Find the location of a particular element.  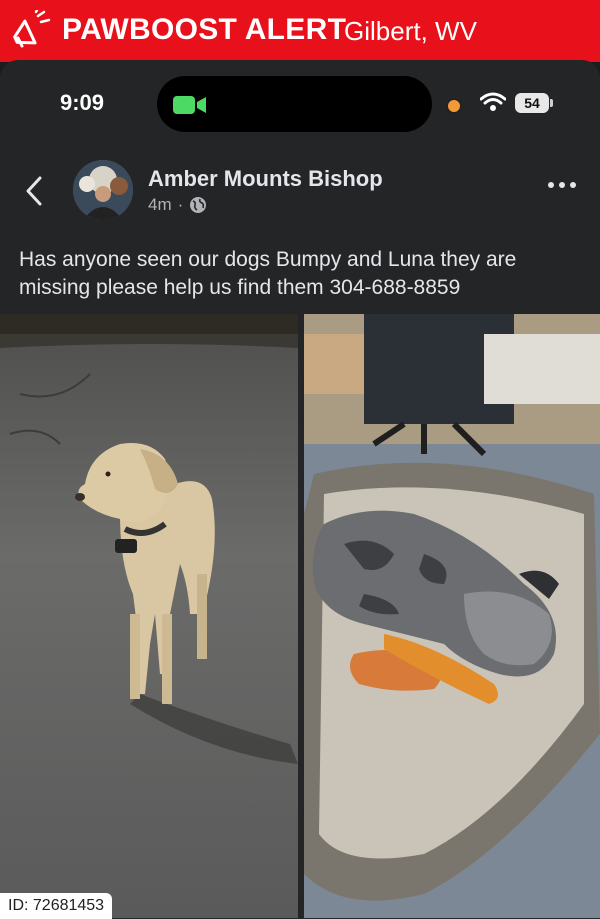

battery-indicator: 54 is located at coordinates (534, 103).